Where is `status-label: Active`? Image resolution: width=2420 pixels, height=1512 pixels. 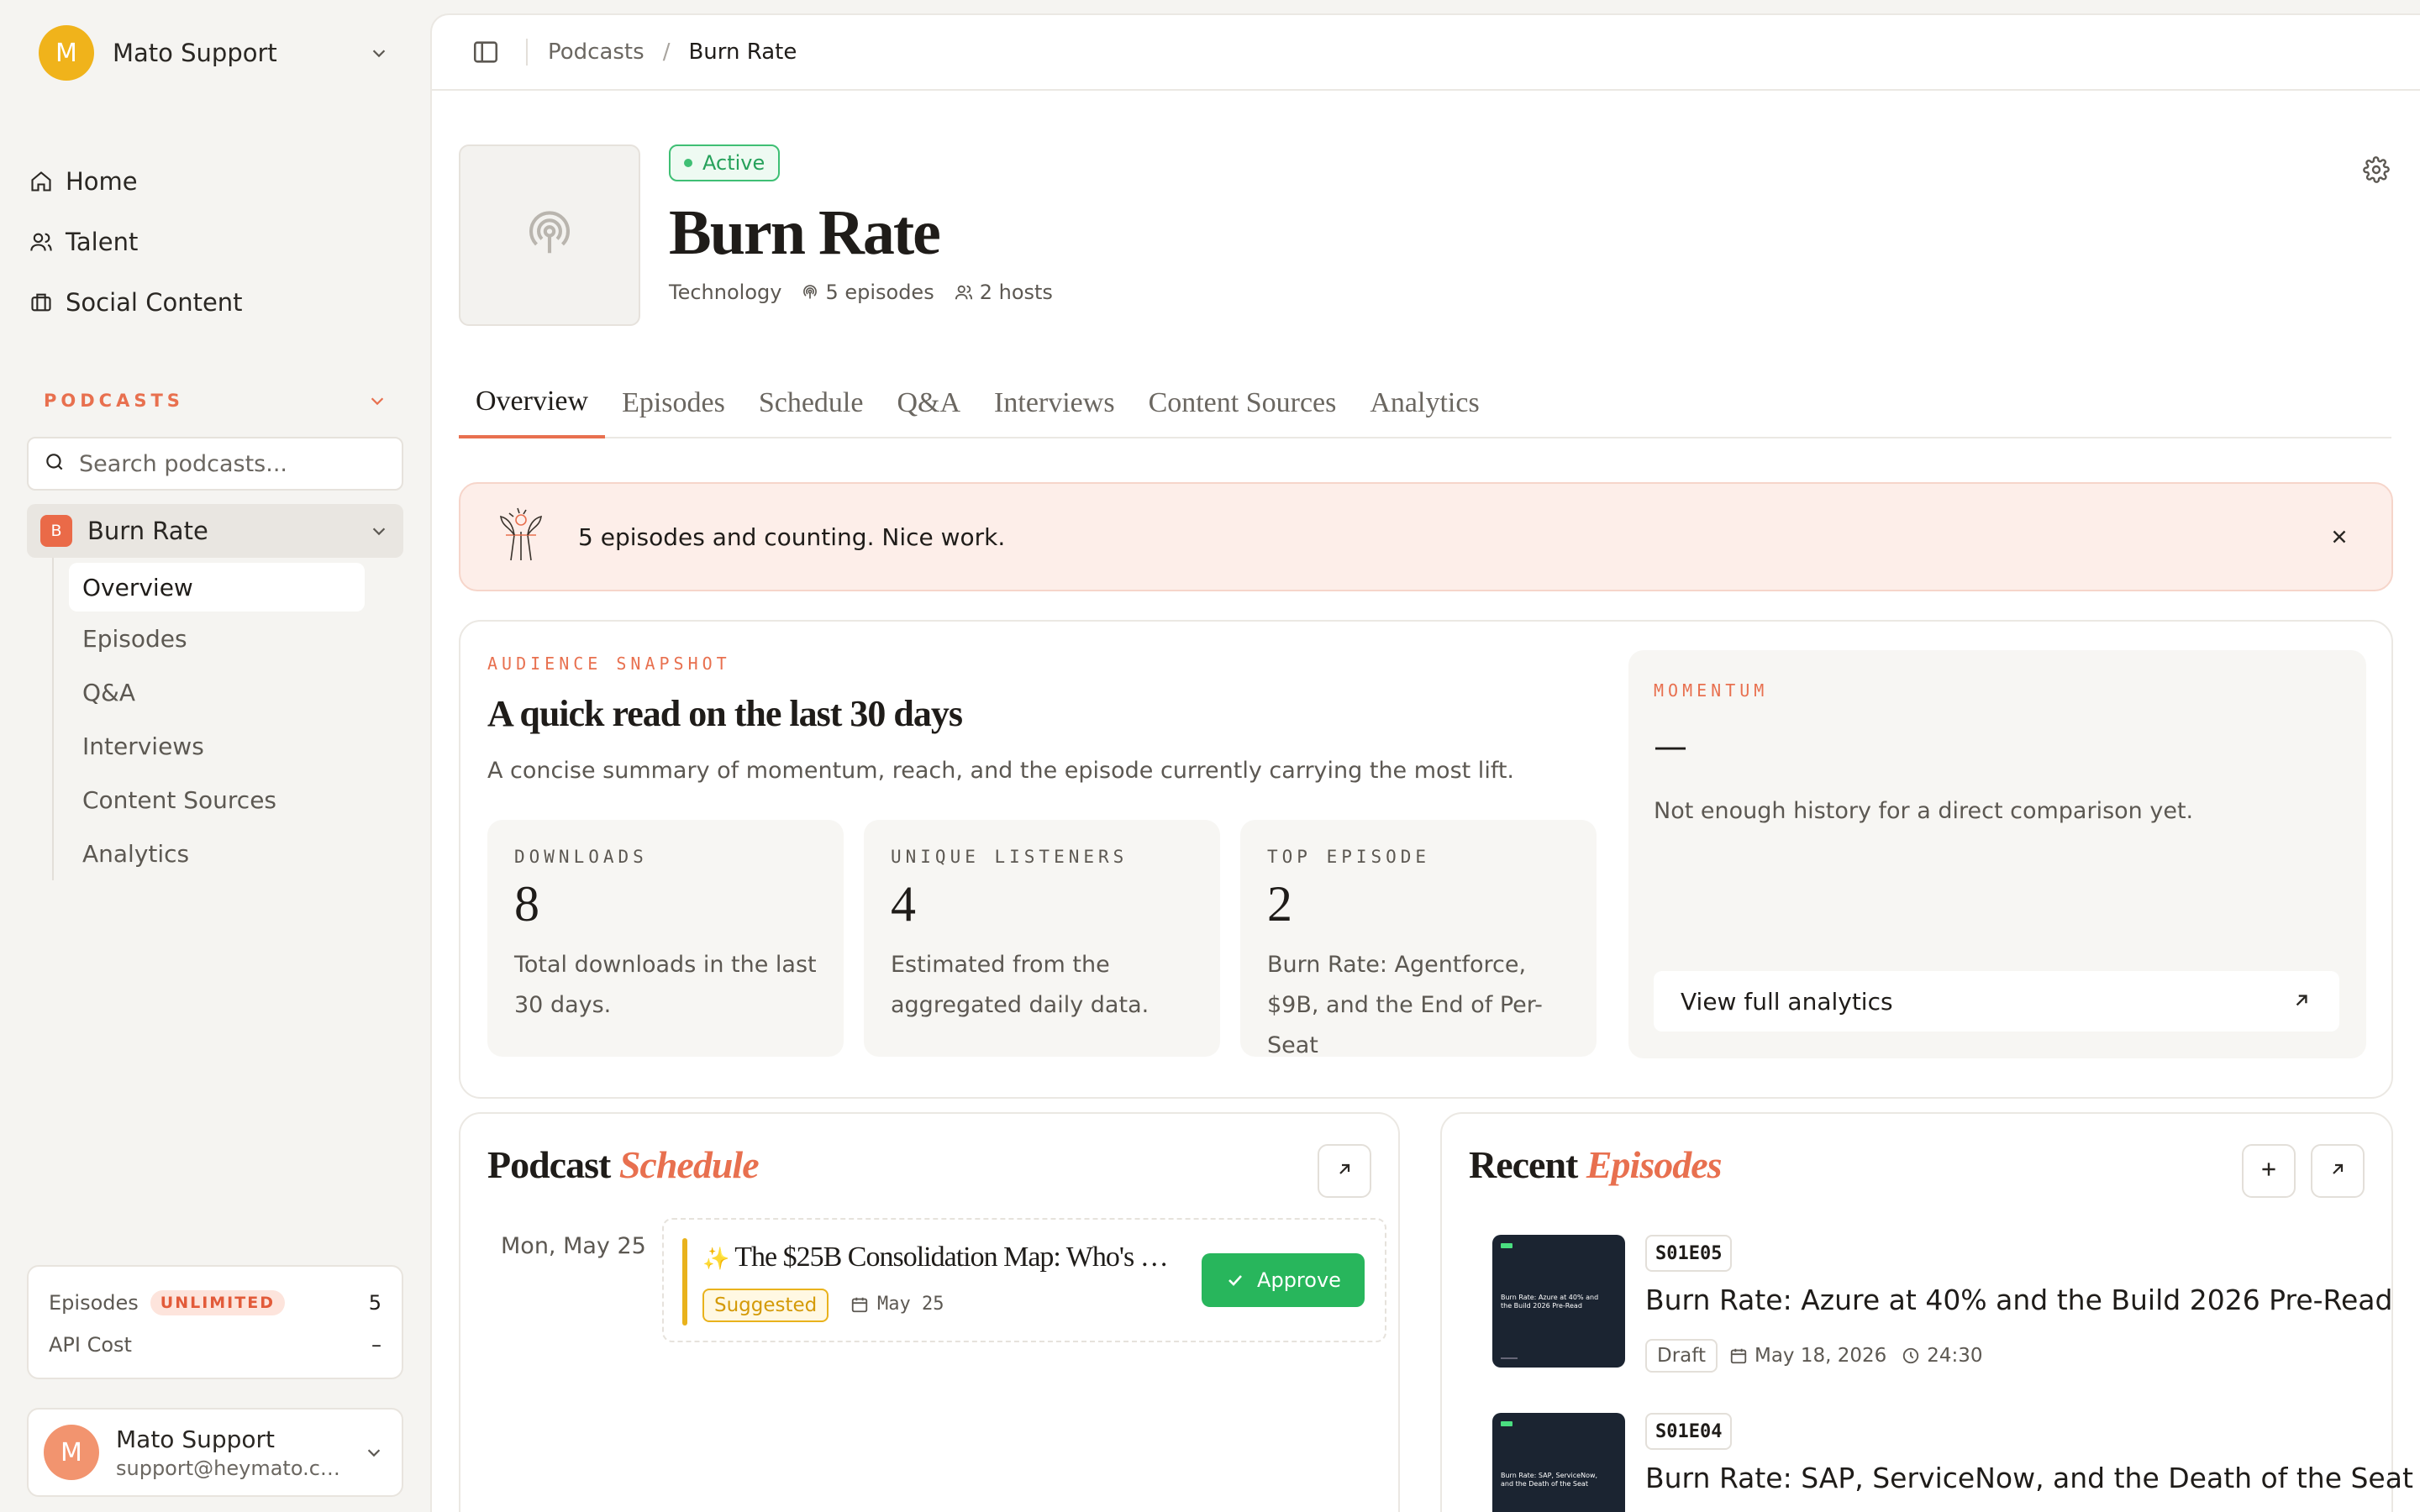
status-label: Active is located at coordinates (734, 163).